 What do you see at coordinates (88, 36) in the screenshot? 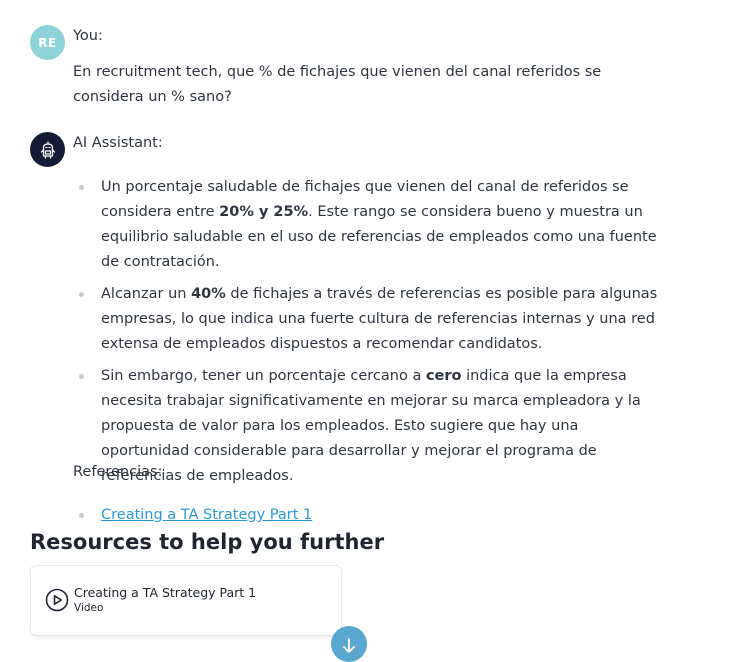
I see `user-sender-label: You:` at bounding box center [88, 36].